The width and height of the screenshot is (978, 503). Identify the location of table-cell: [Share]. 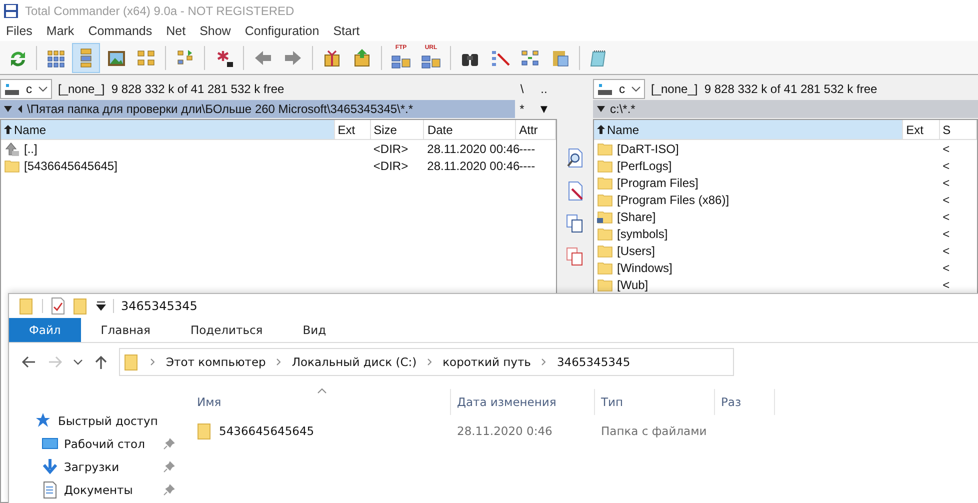
(636, 217).